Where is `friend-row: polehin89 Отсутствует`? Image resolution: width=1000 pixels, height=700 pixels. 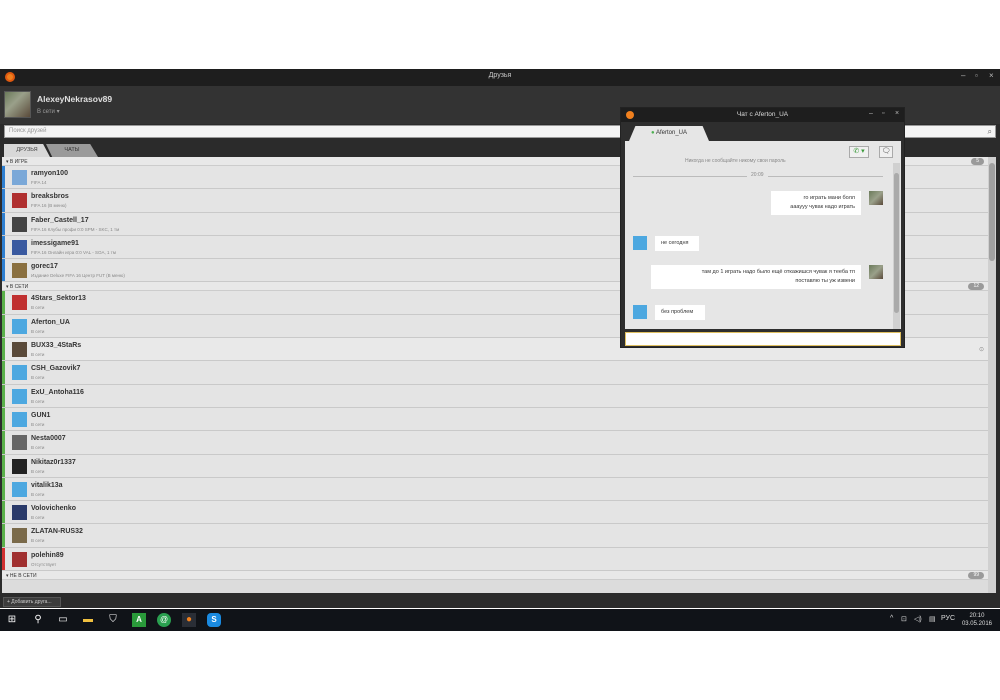
friend-row: polehin89 Отсутствует is located at coordinates (495, 559).